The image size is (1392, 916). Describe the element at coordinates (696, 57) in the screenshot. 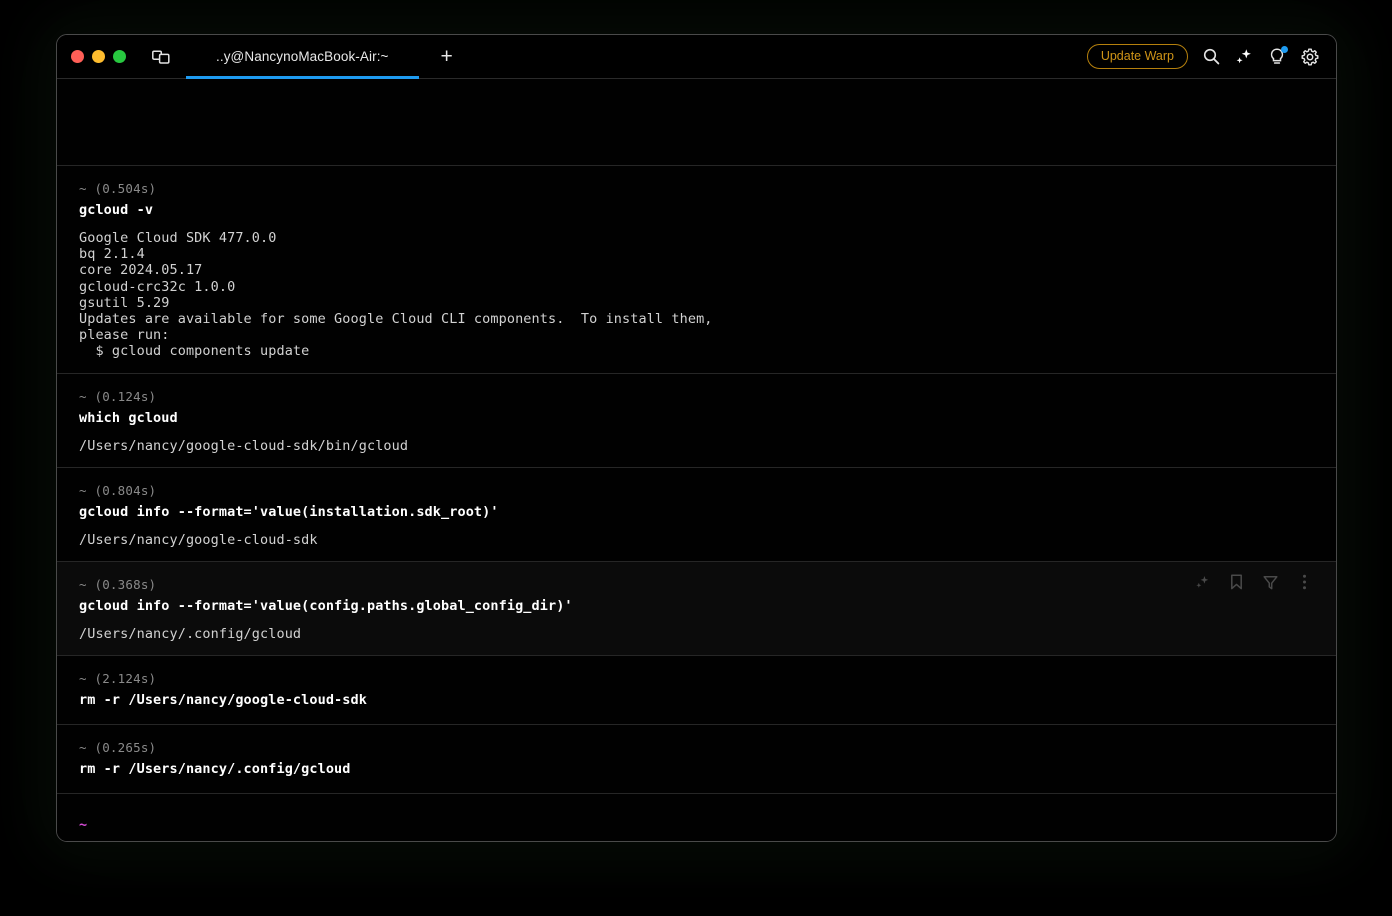

I see `window-titlebar: ..y@NancynoMacBook-Air:~ + Update Warp` at that location.